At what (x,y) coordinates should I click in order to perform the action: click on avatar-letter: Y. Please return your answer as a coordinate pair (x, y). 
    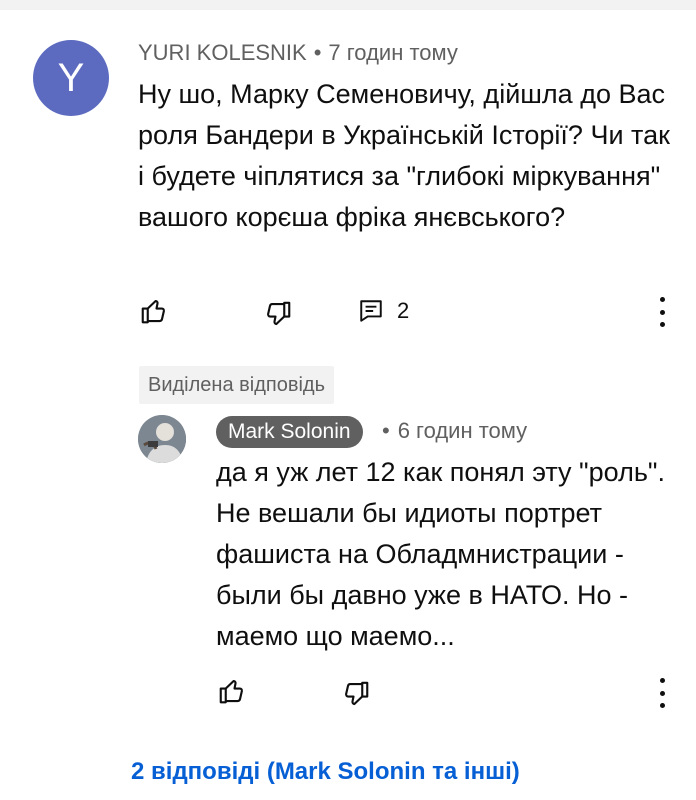
    Looking at the image, I should click on (71, 77).